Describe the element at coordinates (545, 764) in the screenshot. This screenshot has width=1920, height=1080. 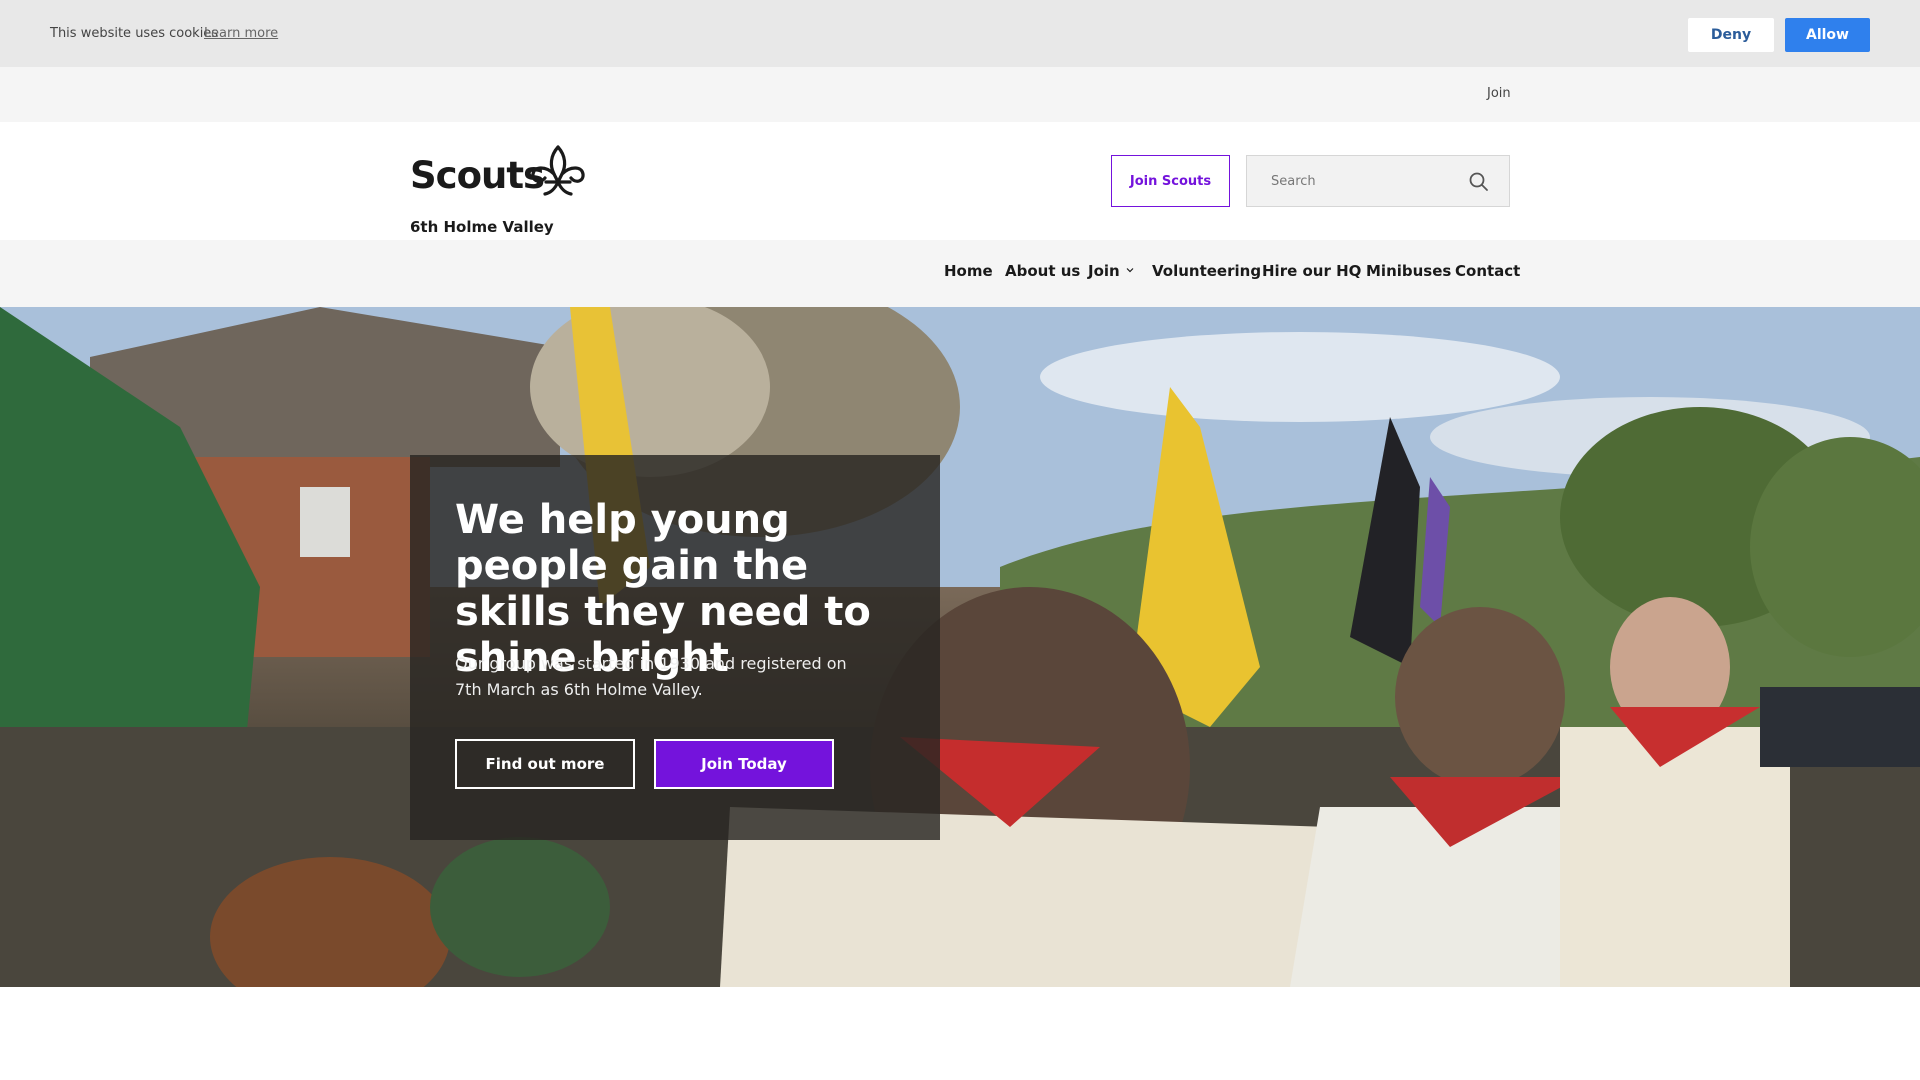
I see `find-out-more-button: Find out more` at that location.